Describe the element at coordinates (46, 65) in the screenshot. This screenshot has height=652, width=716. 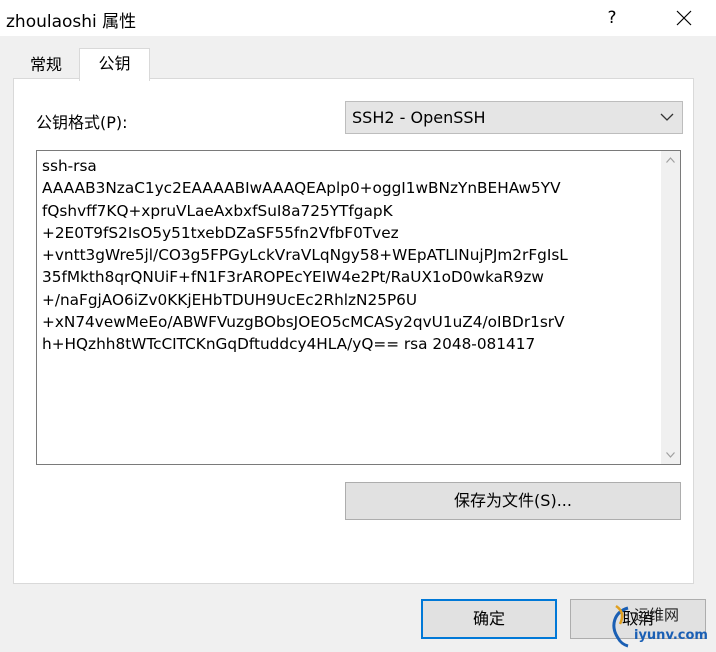
I see `tab-general: 常规` at that location.